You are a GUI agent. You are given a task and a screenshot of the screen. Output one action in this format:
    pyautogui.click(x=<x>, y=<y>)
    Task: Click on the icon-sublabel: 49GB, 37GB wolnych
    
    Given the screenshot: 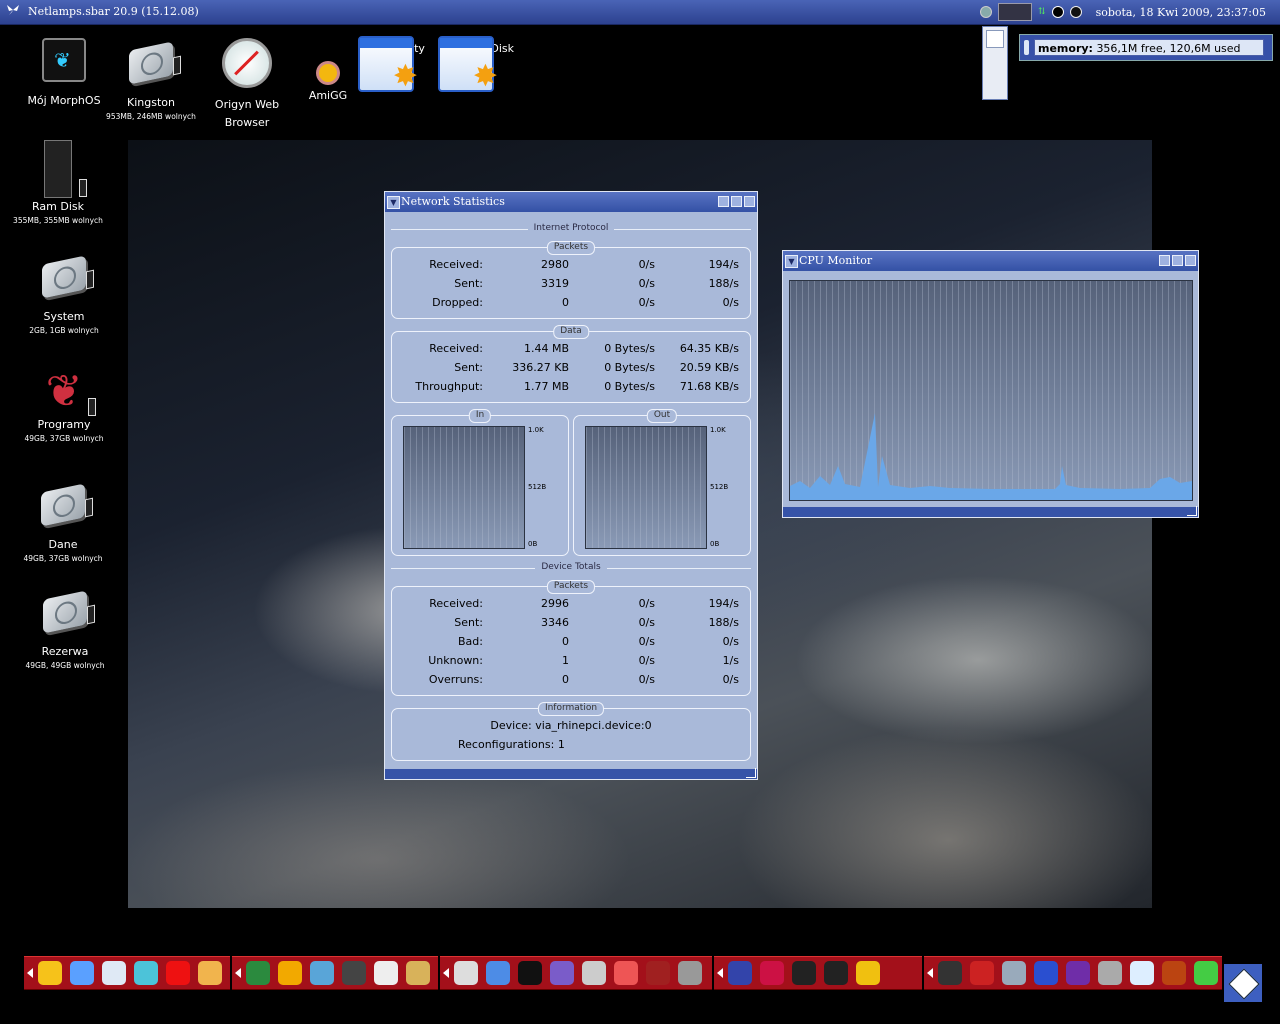 What is the action you would take?
    pyautogui.click(x=63, y=558)
    